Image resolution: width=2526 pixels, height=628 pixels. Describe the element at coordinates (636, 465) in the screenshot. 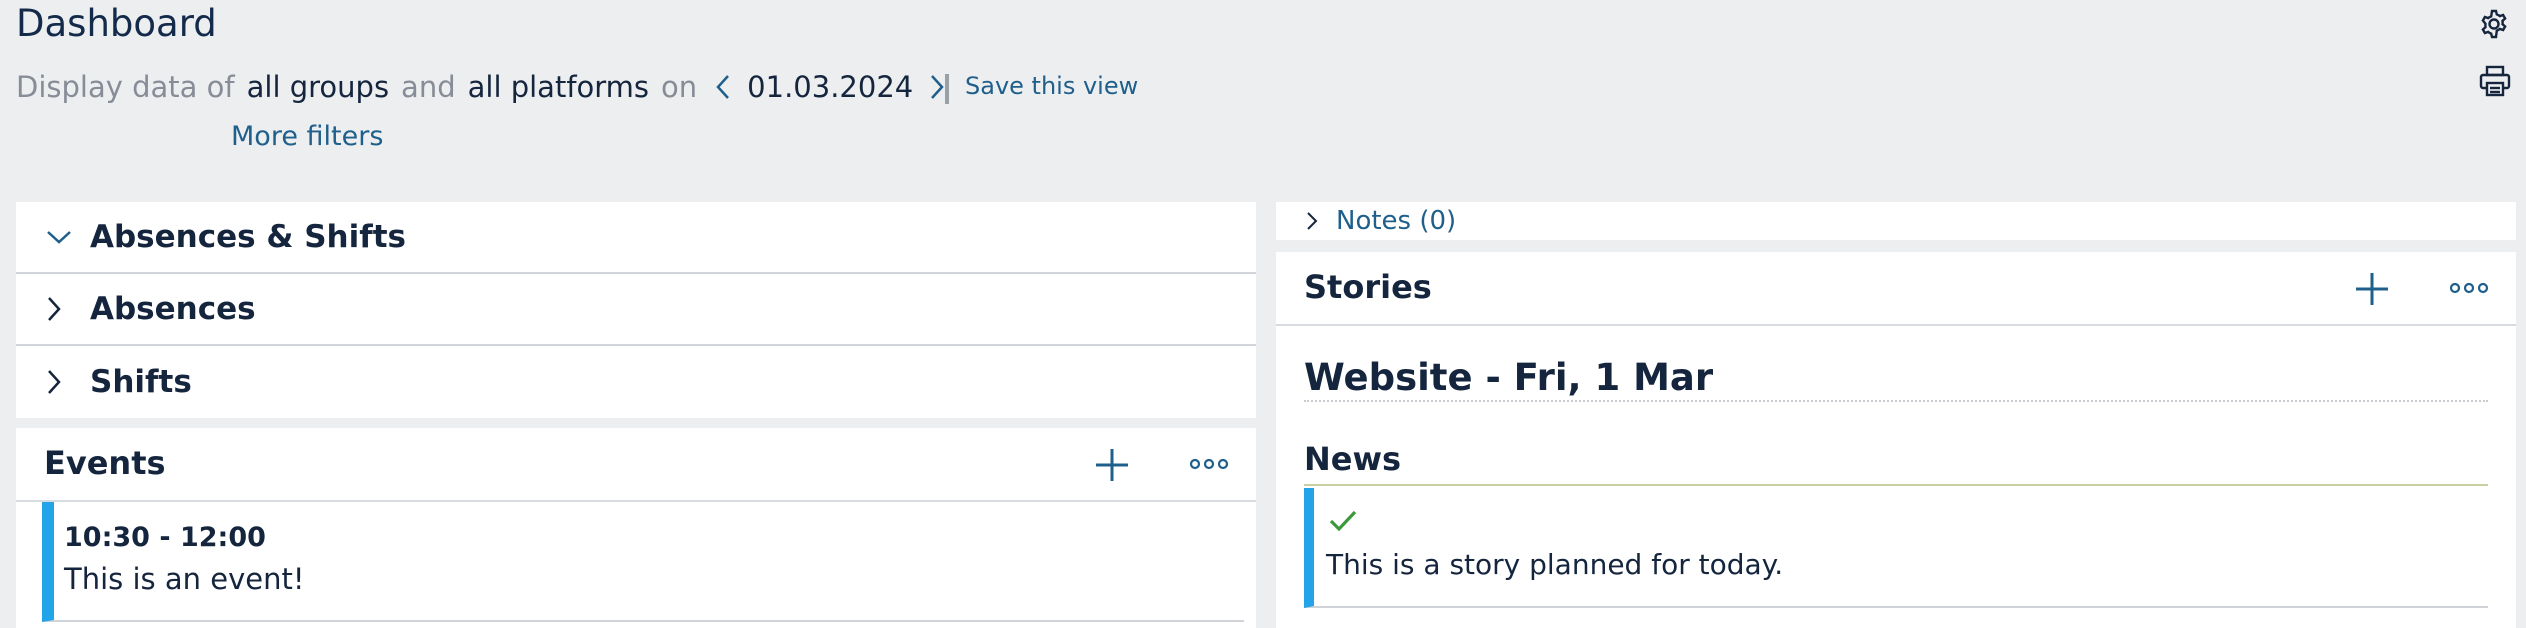

I see `events-header: Events` at that location.